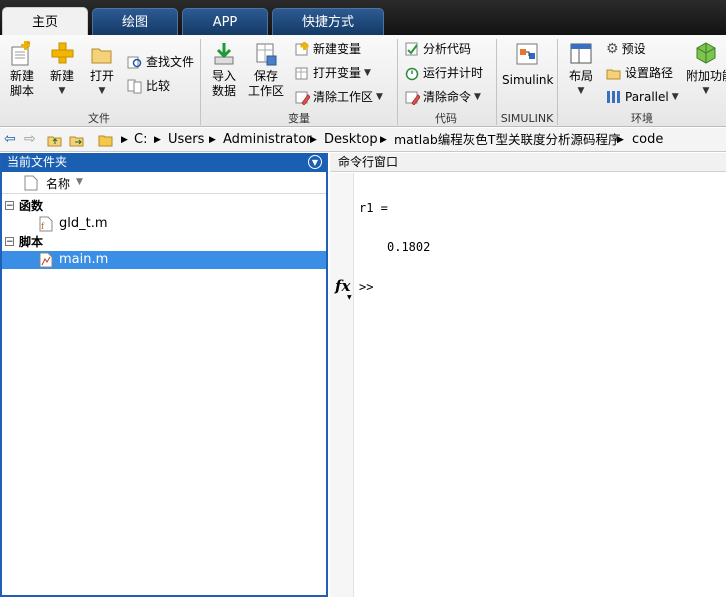 This screenshot has width=726, height=597. What do you see at coordinates (135, 21) in the screenshot?
I see `tab-plots: 绘图` at bounding box center [135, 21].